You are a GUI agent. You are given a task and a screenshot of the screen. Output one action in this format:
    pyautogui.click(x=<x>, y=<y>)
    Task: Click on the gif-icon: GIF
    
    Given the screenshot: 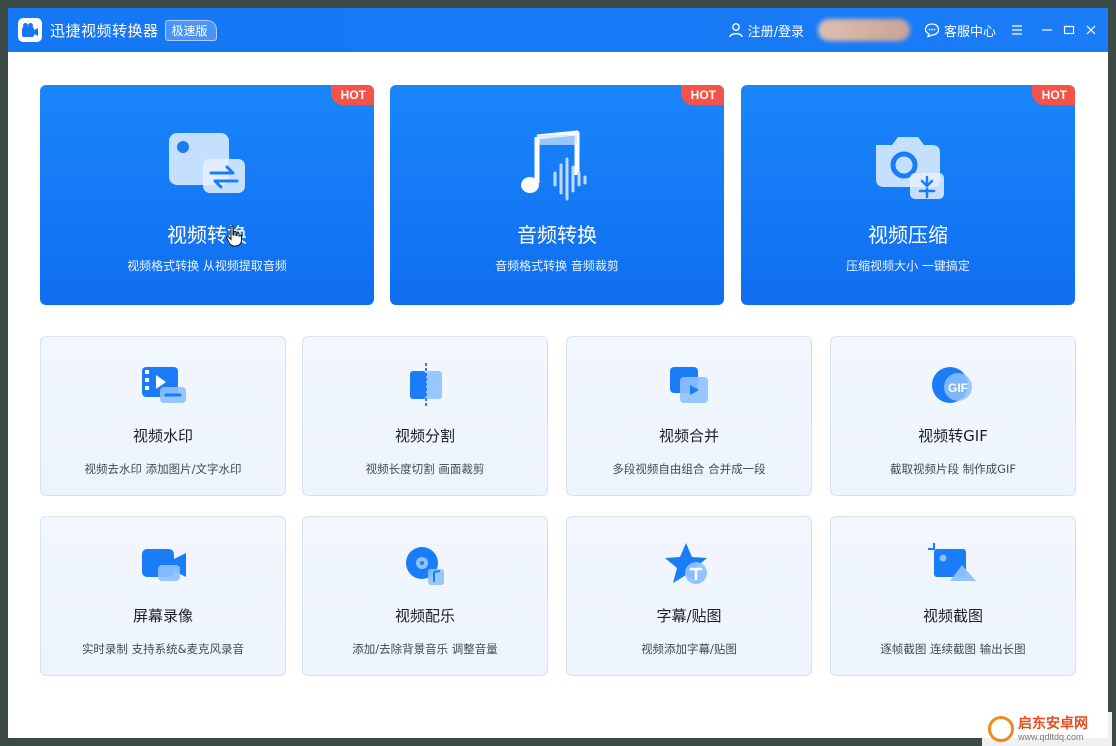 What is the action you would take?
    pyautogui.click(x=952, y=385)
    